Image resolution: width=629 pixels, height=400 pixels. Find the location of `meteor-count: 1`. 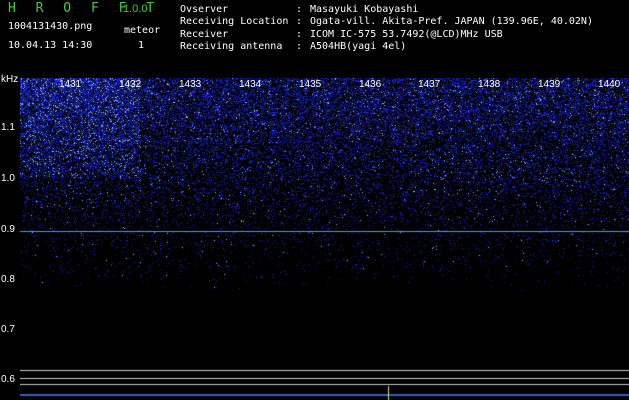

meteor-count: 1 is located at coordinates (141, 45).